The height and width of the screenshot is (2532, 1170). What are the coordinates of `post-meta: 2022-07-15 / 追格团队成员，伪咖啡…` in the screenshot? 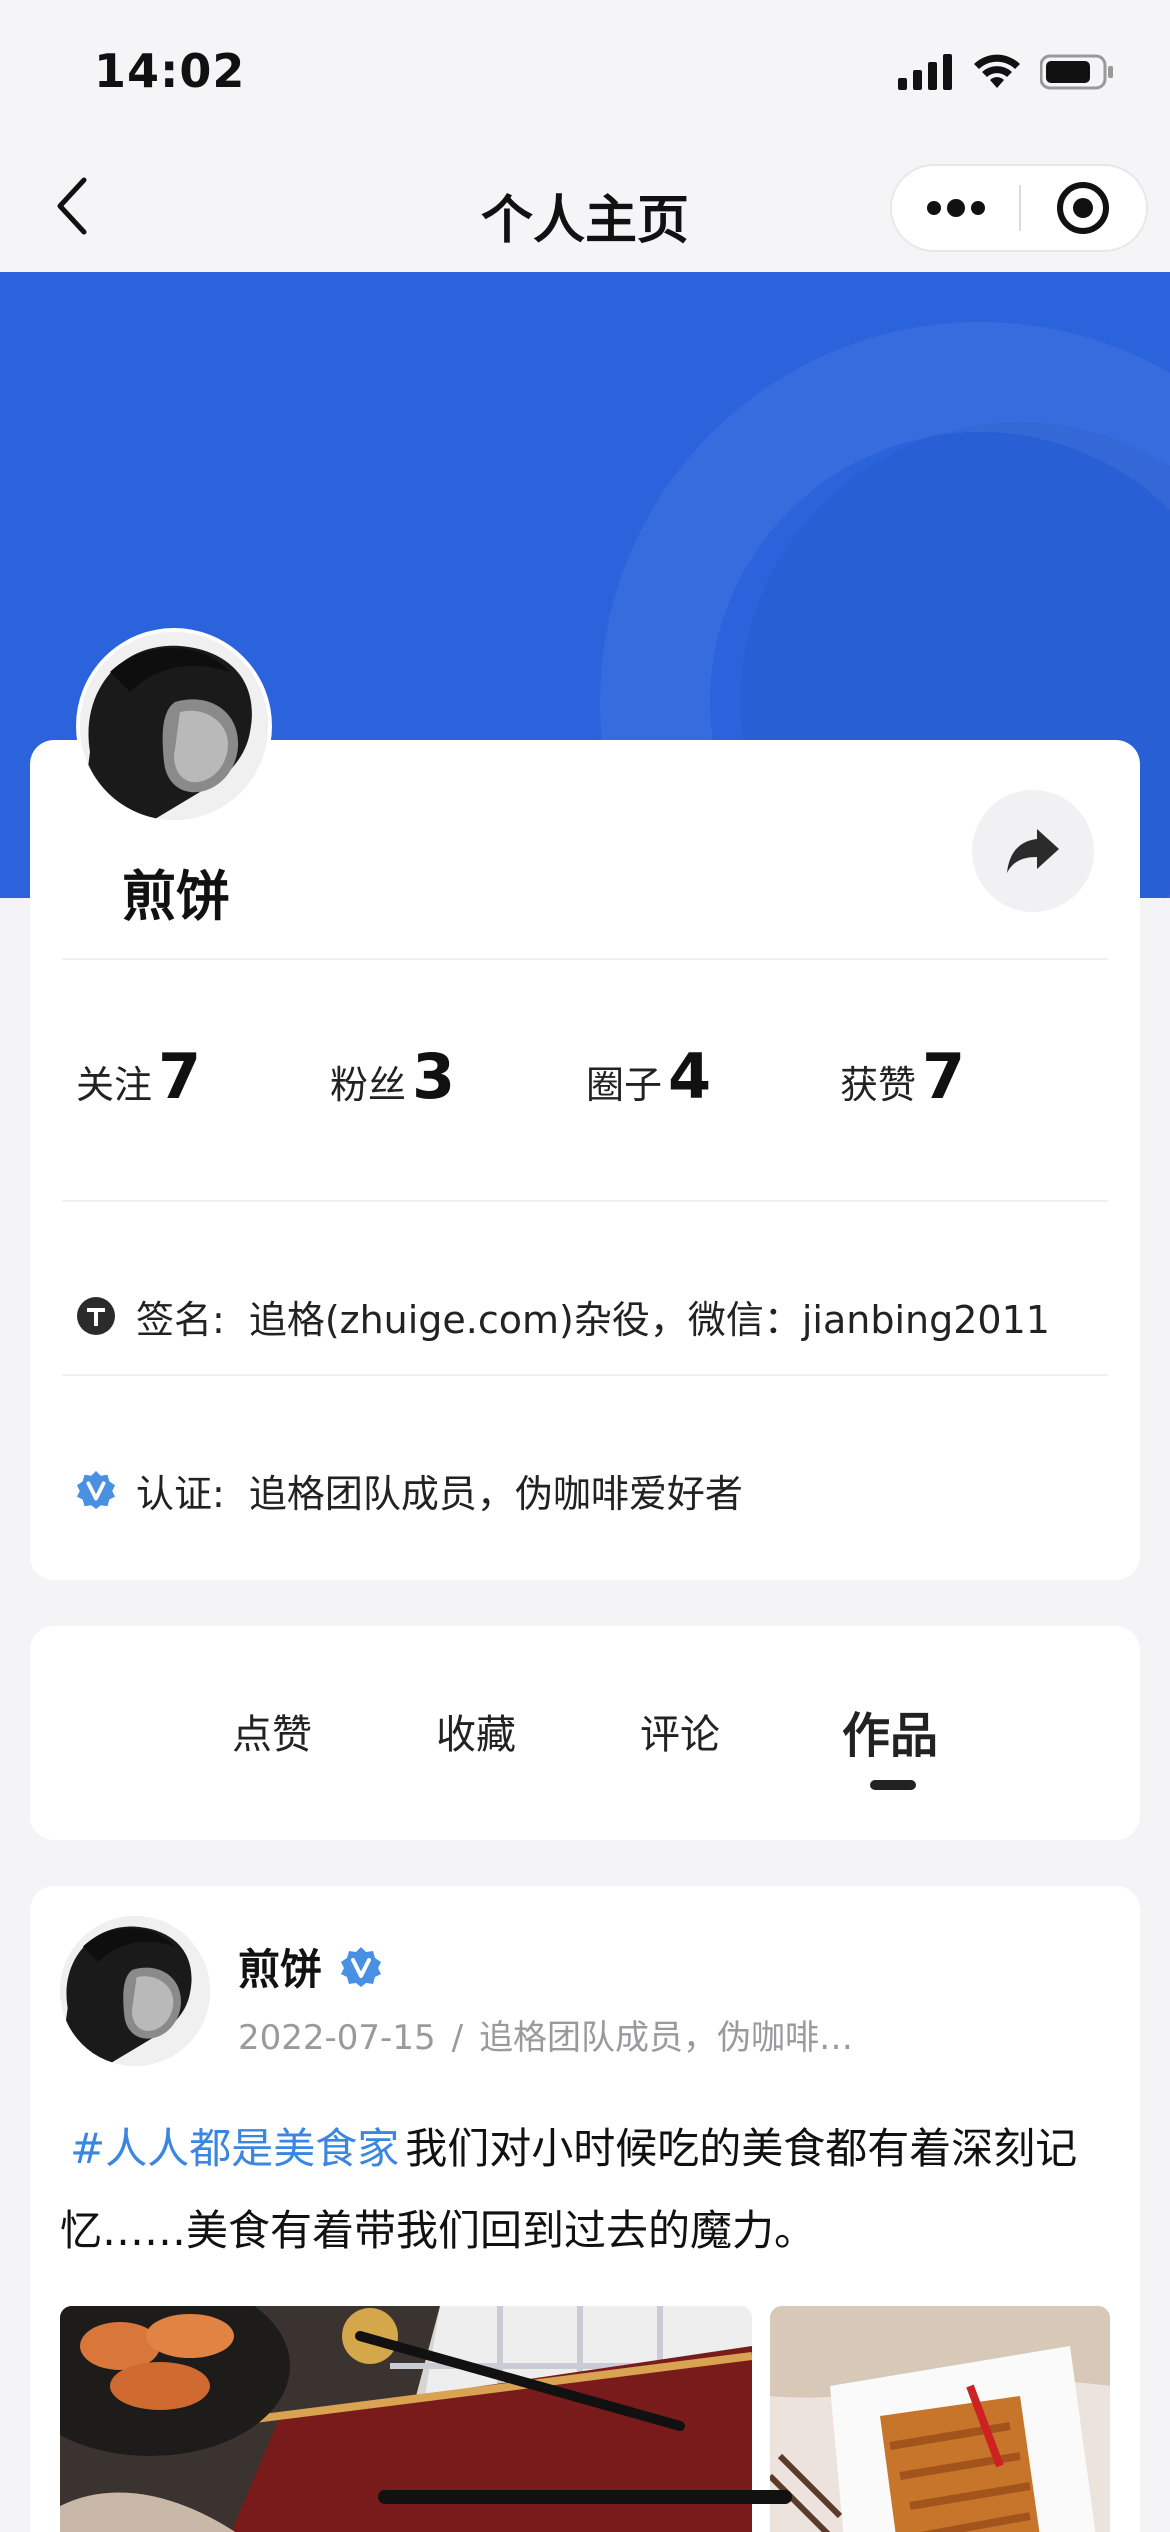 It's located at (545, 2034).